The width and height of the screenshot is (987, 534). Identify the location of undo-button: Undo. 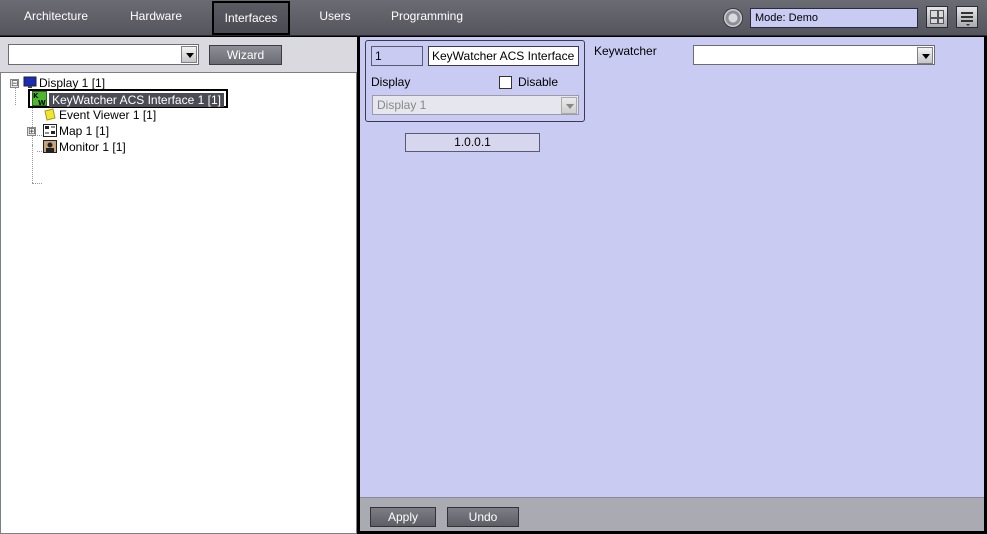
(483, 517).